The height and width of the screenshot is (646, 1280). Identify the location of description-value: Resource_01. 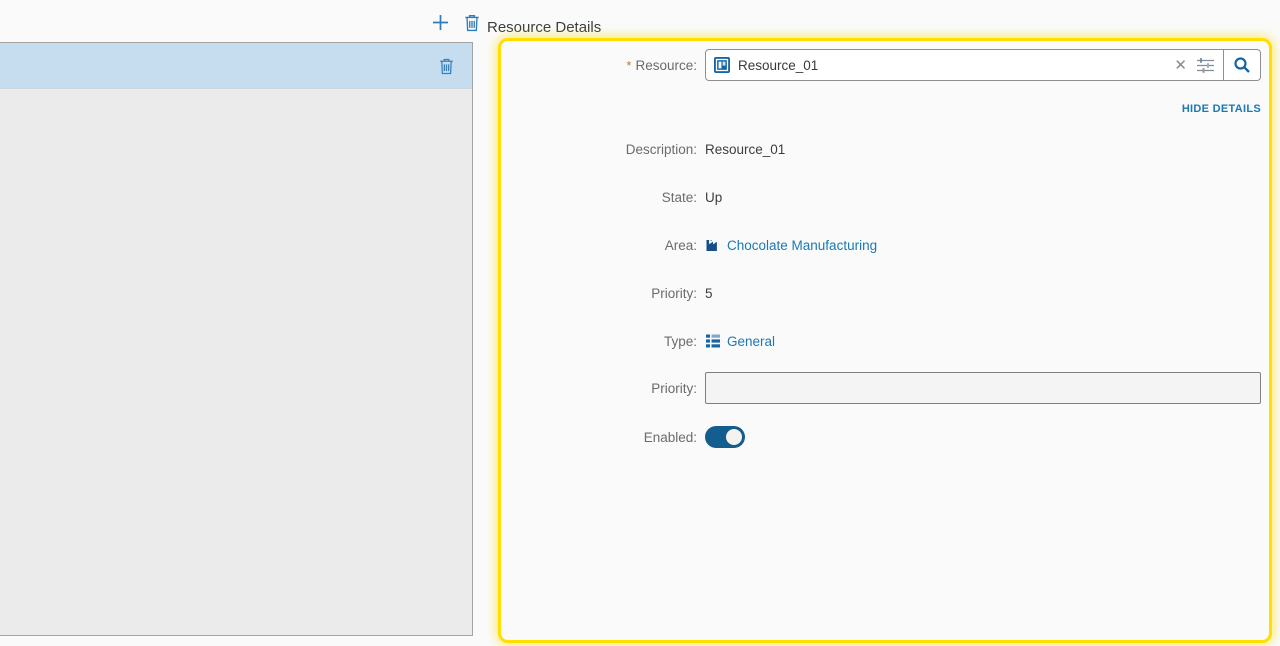
(745, 149).